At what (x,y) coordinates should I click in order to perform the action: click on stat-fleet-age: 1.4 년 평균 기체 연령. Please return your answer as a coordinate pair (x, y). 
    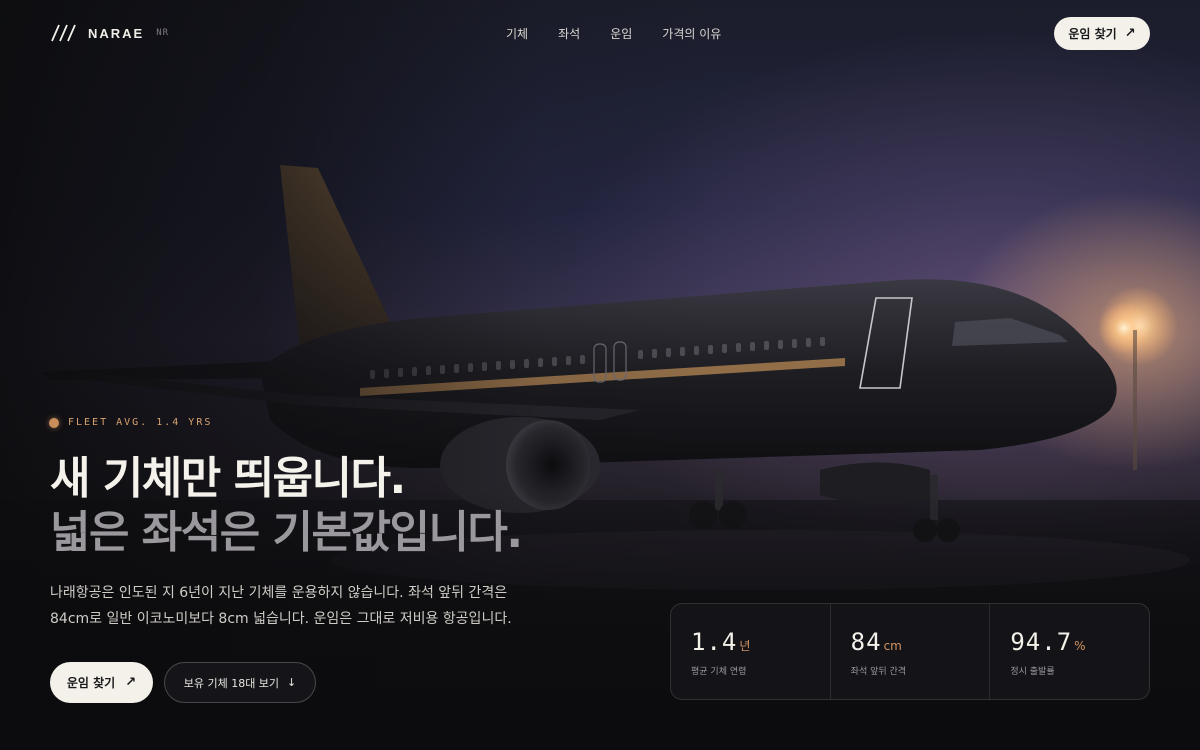
    Looking at the image, I should click on (751, 651).